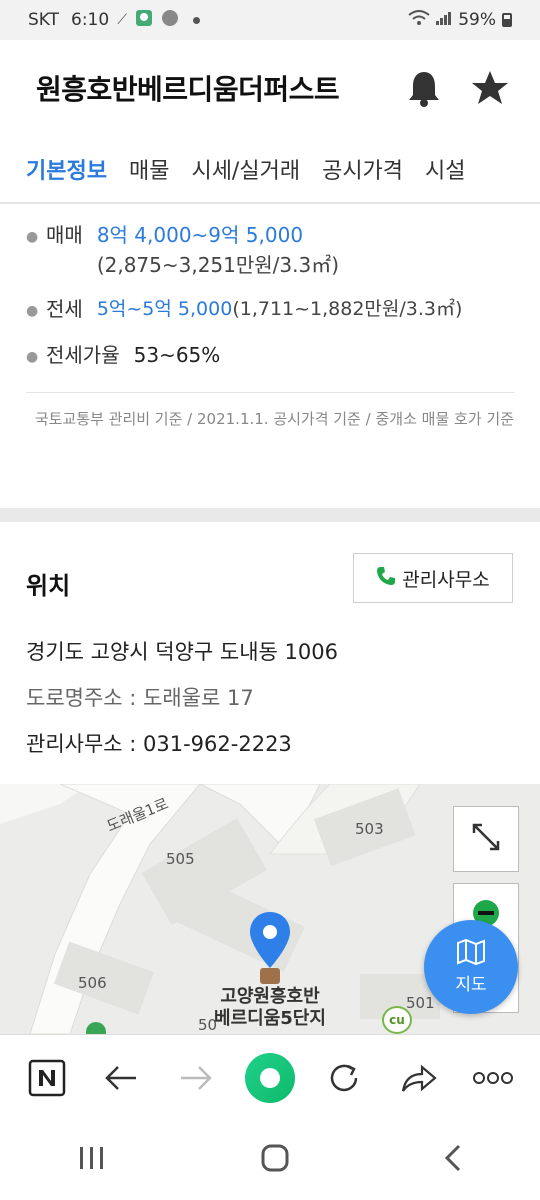  Describe the element at coordinates (83, 355) in the screenshot. I see `ratio-label: 전세가율` at that location.